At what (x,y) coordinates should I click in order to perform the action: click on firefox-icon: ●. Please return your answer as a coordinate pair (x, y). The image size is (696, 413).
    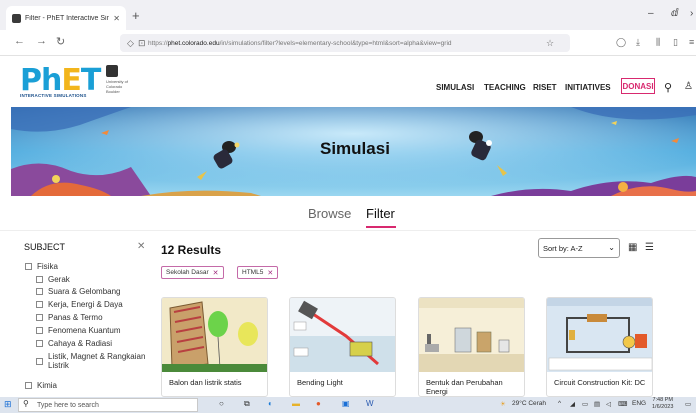
    Looking at the image, I should click on (318, 403).